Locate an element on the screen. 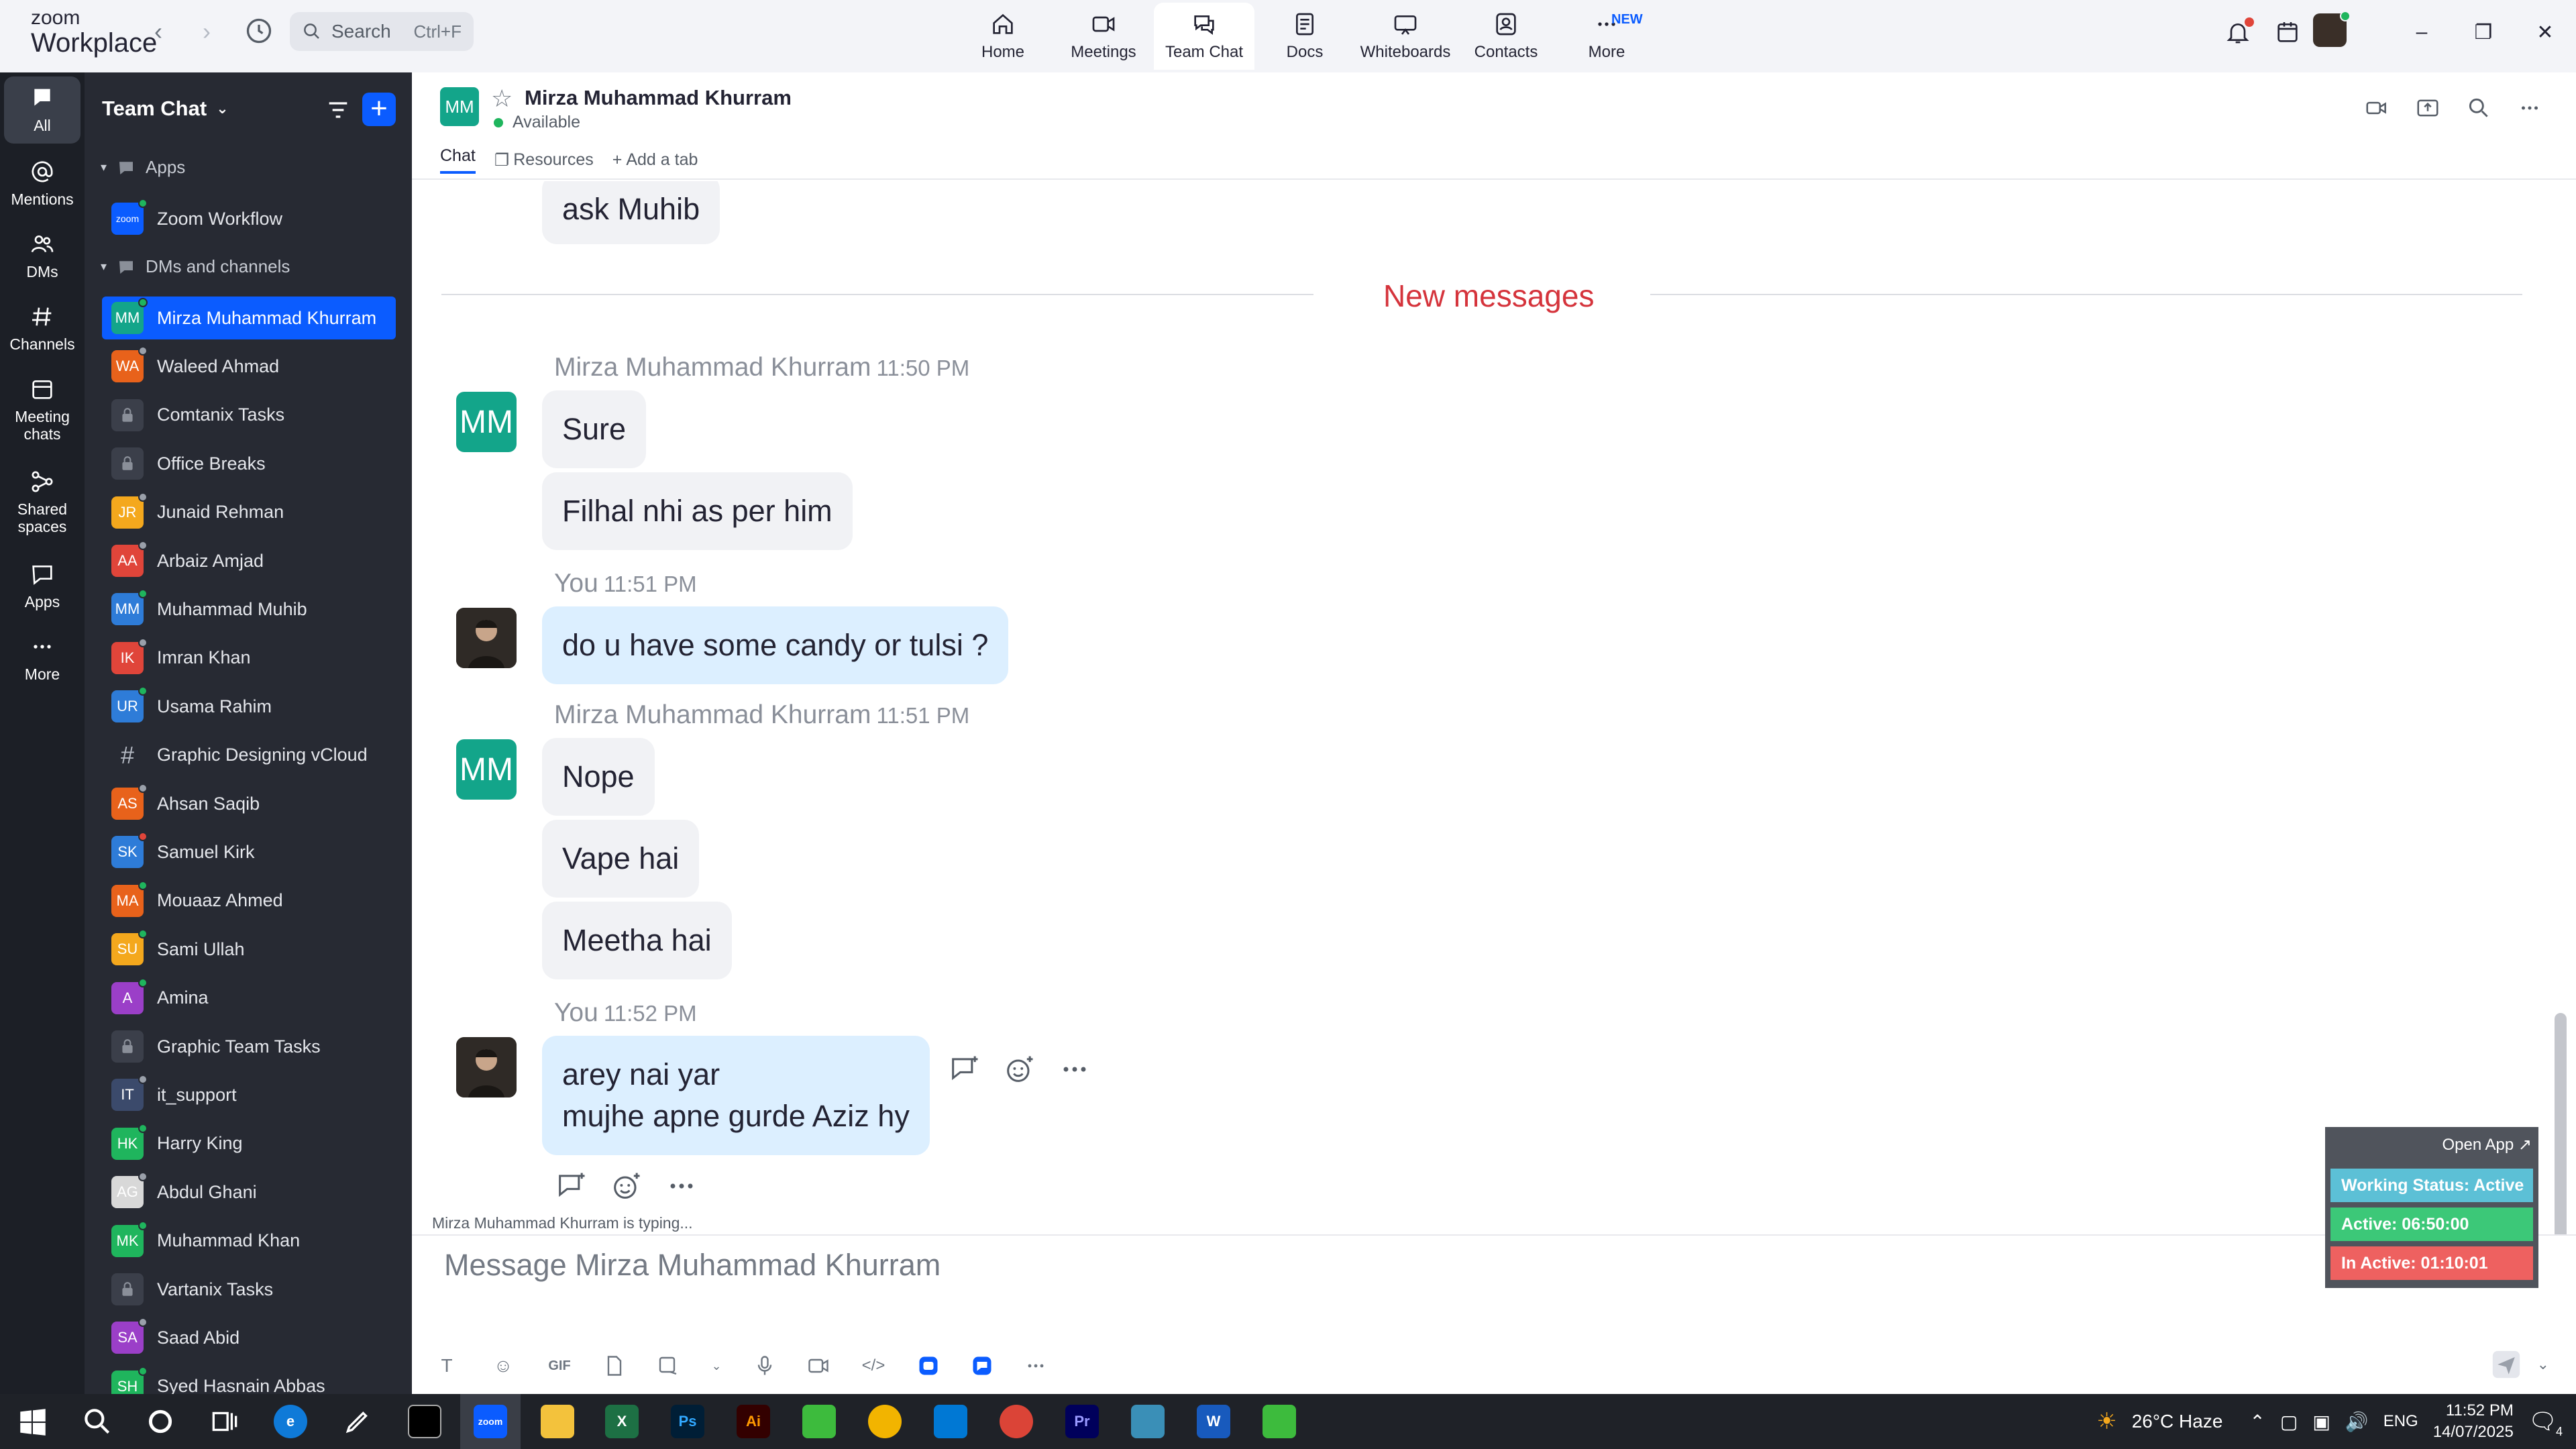  cortana-icon is located at coordinates (160, 1421).